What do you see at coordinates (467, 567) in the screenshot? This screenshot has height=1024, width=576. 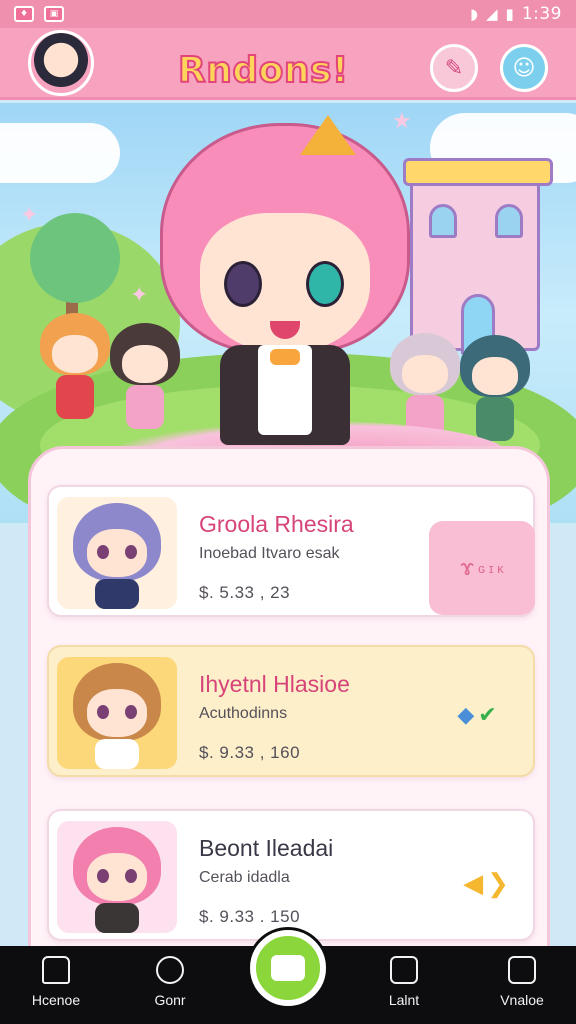 I see `bubble-icon: ɤ` at bounding box center [467, 567].